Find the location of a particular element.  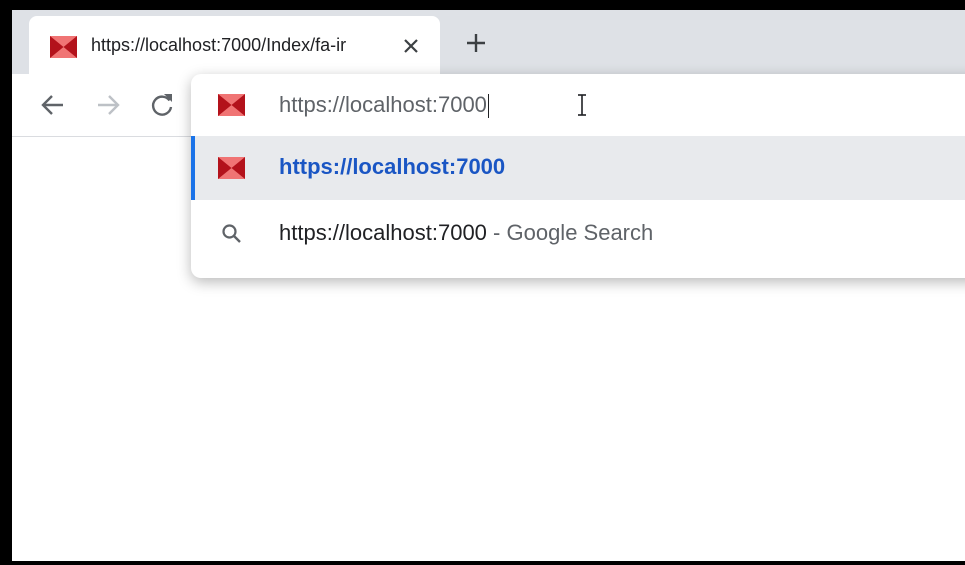

arrow-right-icon is located at coordinates (108, 105).